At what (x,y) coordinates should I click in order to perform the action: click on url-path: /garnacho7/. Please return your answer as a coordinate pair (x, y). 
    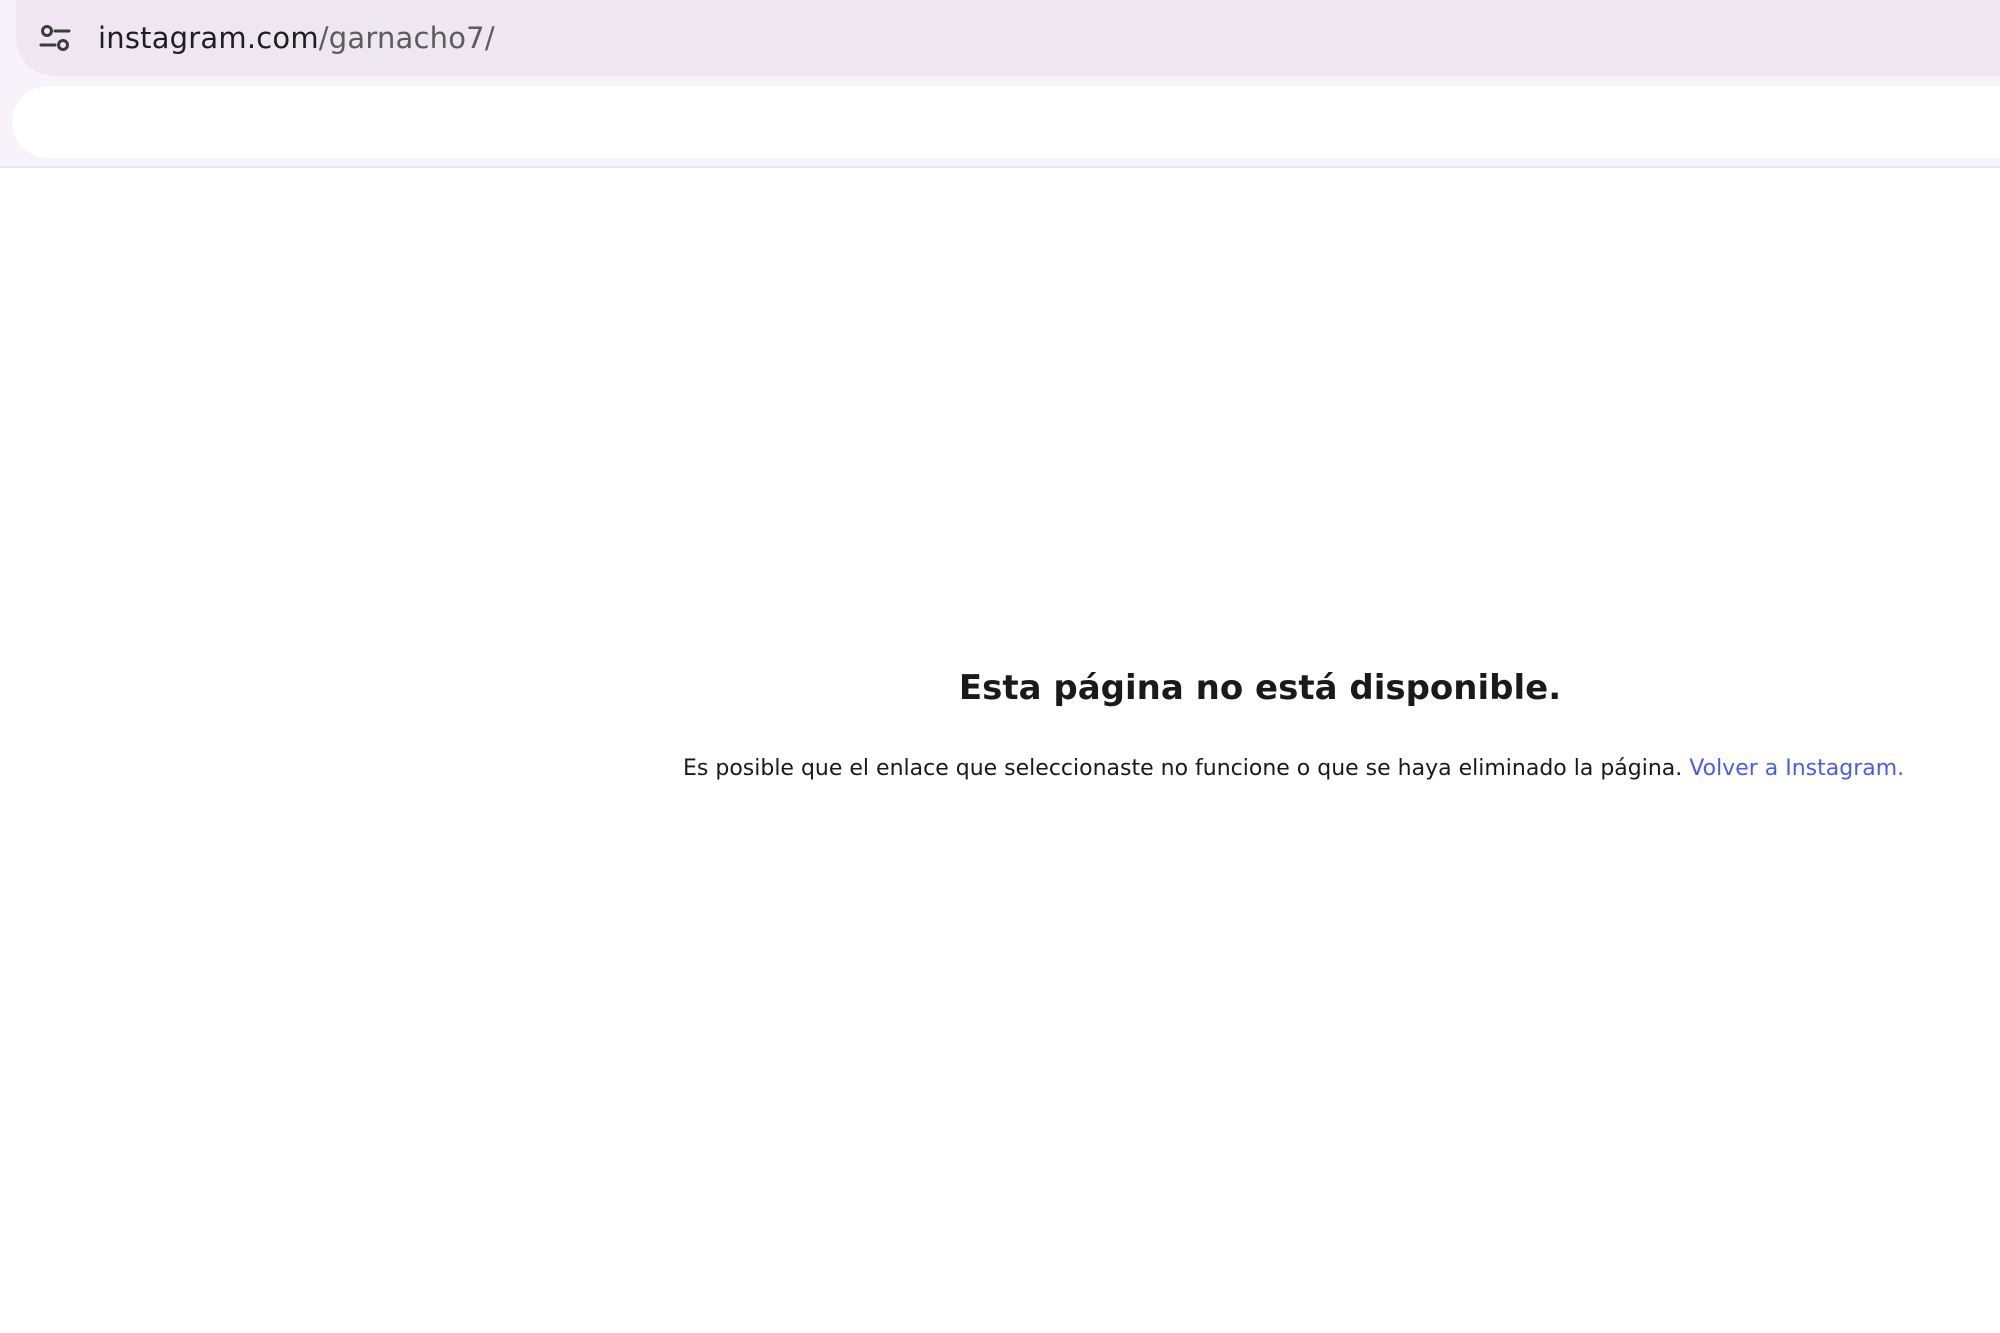
    Looking at the image, I should click on (406, 38).